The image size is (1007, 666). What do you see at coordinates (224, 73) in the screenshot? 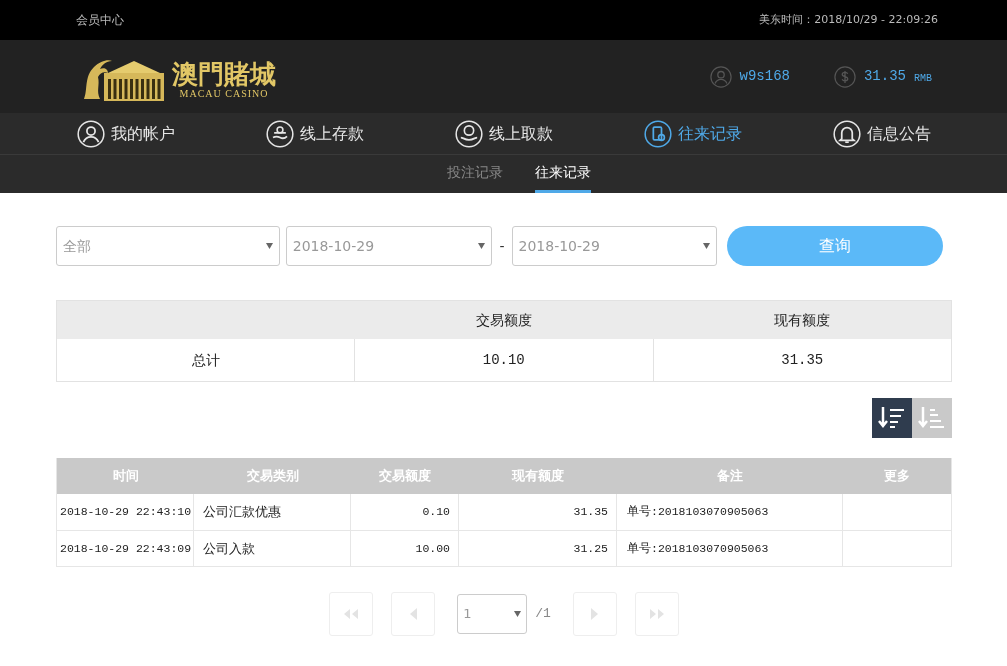
I see `logo-title: 澳門賭城` at bounding box center [224, 73].